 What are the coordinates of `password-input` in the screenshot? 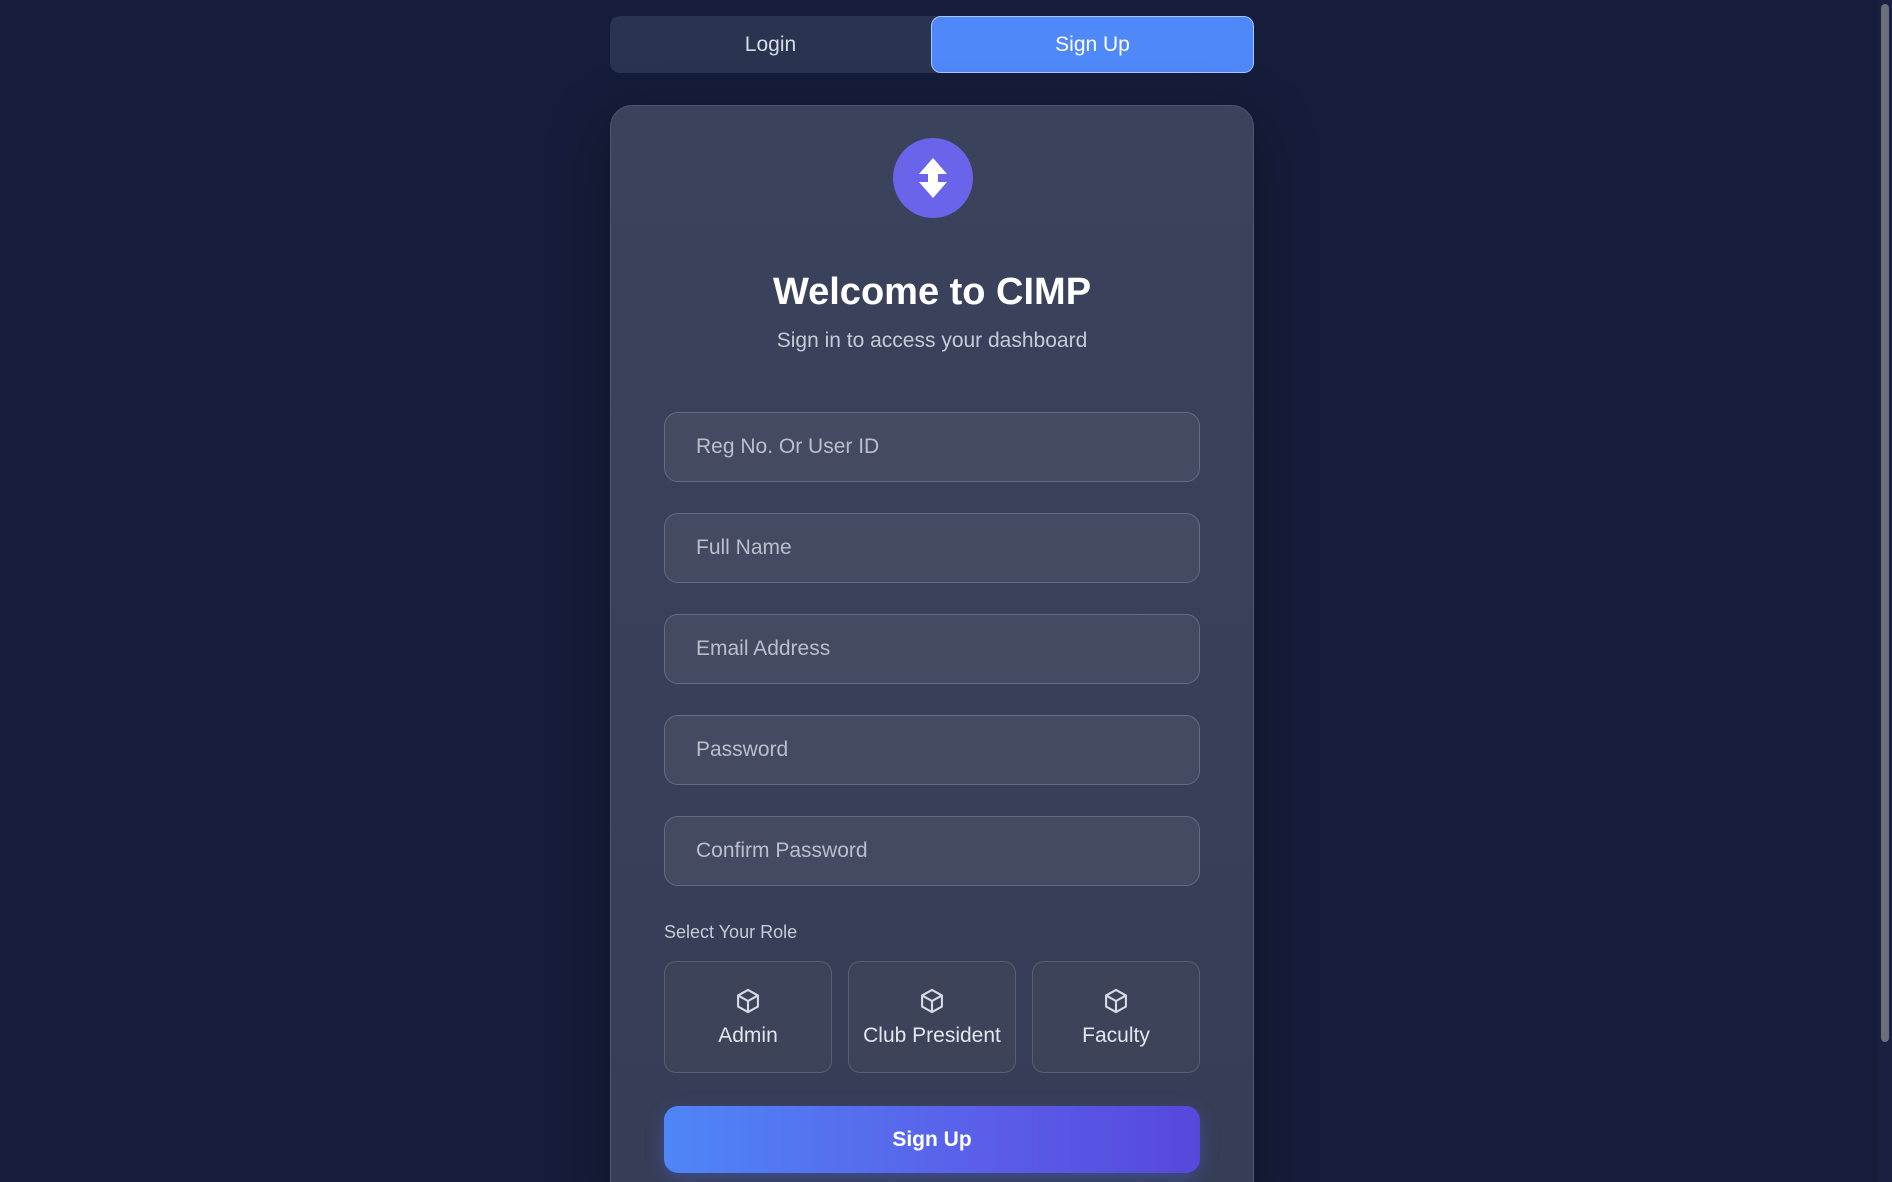 It's located at (932, 750).